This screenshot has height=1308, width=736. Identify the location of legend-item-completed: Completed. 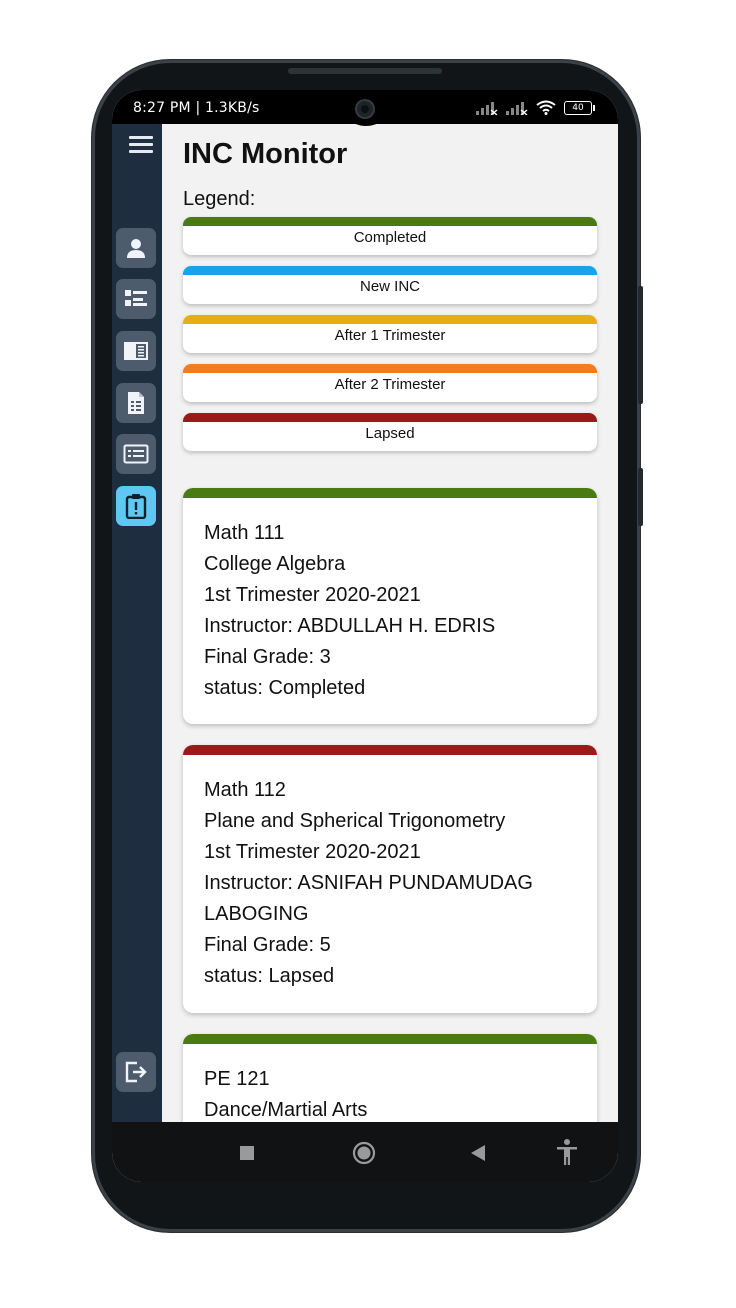
(390, 236).